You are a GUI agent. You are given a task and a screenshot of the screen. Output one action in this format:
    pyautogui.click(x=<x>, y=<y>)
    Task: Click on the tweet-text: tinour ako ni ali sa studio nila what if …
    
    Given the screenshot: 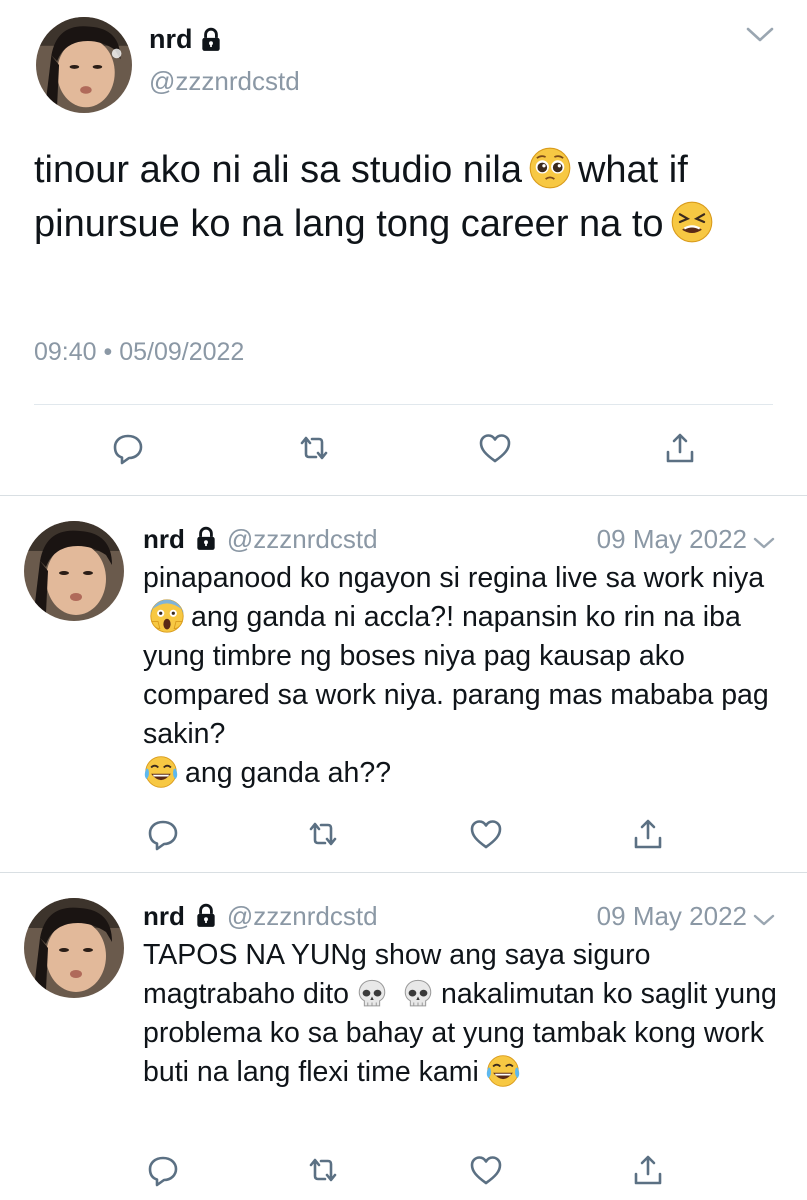 What is the action you would take?
    pyautogui.click(x=404, y=197)
    